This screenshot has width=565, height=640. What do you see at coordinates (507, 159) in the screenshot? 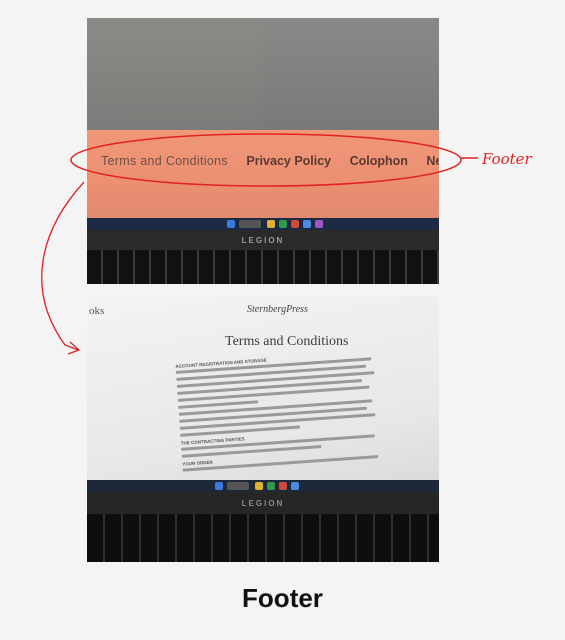
I see `annotation-label: Footer` at bounding box center [507, 159].